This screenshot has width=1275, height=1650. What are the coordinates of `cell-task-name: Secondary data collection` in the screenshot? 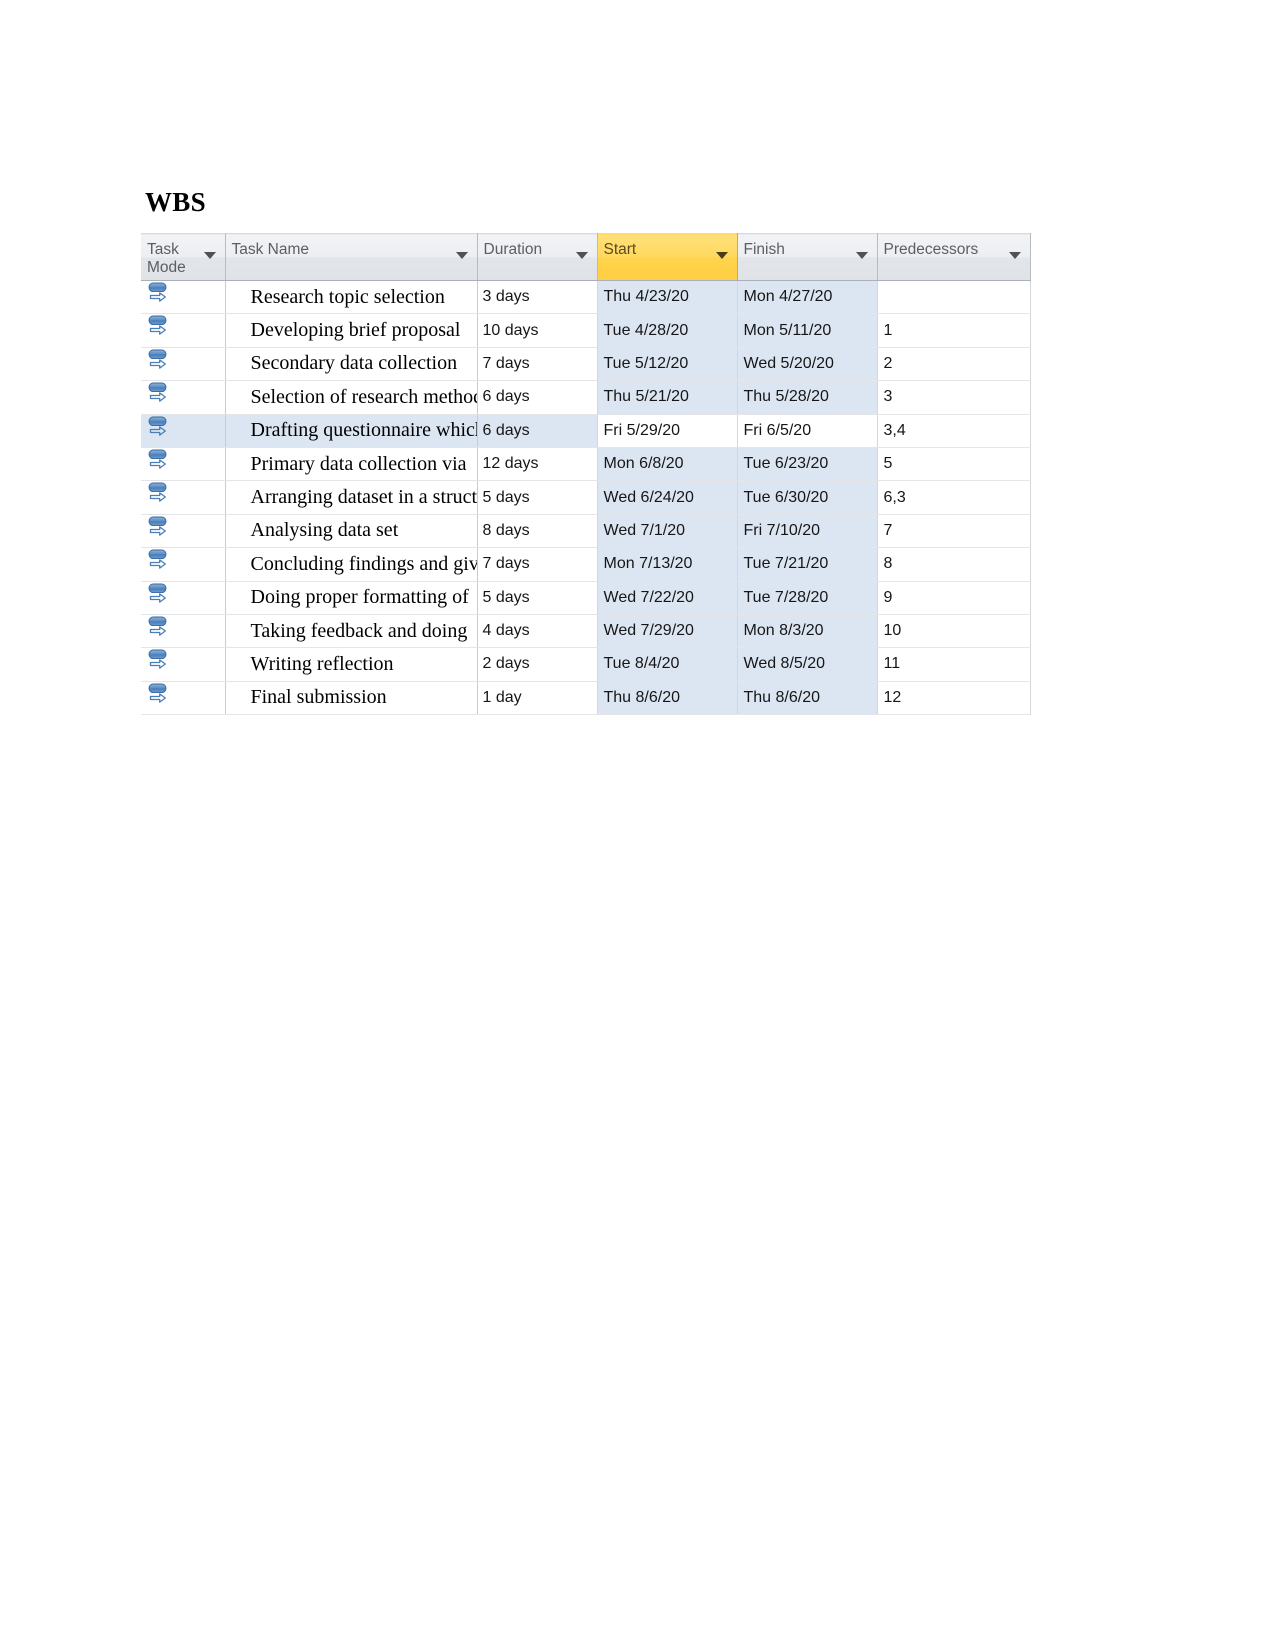 It's located at (351, 364).